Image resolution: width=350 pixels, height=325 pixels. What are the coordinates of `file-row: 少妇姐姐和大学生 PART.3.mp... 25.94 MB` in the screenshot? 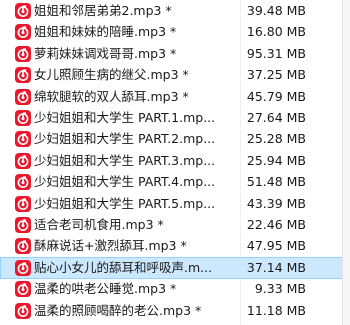 It's located at (175, 161).